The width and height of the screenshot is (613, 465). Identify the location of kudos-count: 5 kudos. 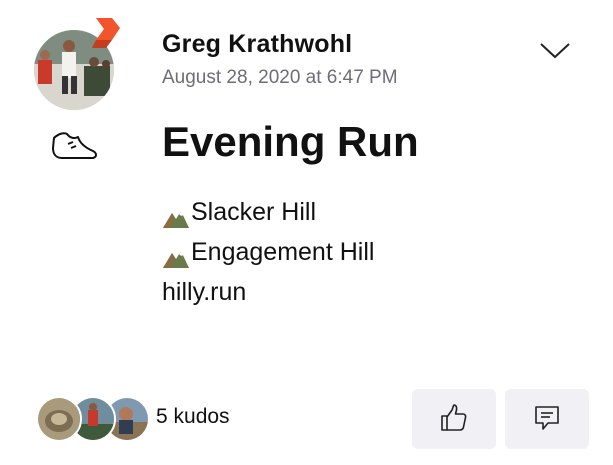
(193, 417).